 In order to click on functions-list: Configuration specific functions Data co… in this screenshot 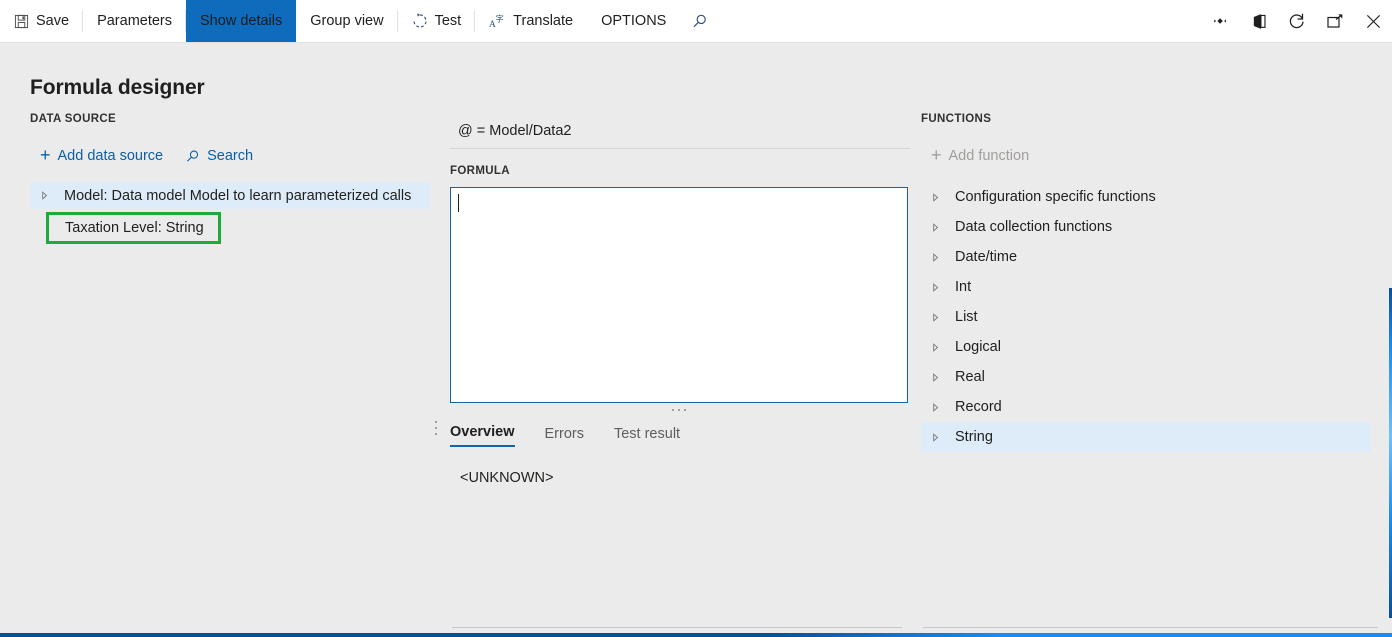, I will do `click(1146, 317)`.